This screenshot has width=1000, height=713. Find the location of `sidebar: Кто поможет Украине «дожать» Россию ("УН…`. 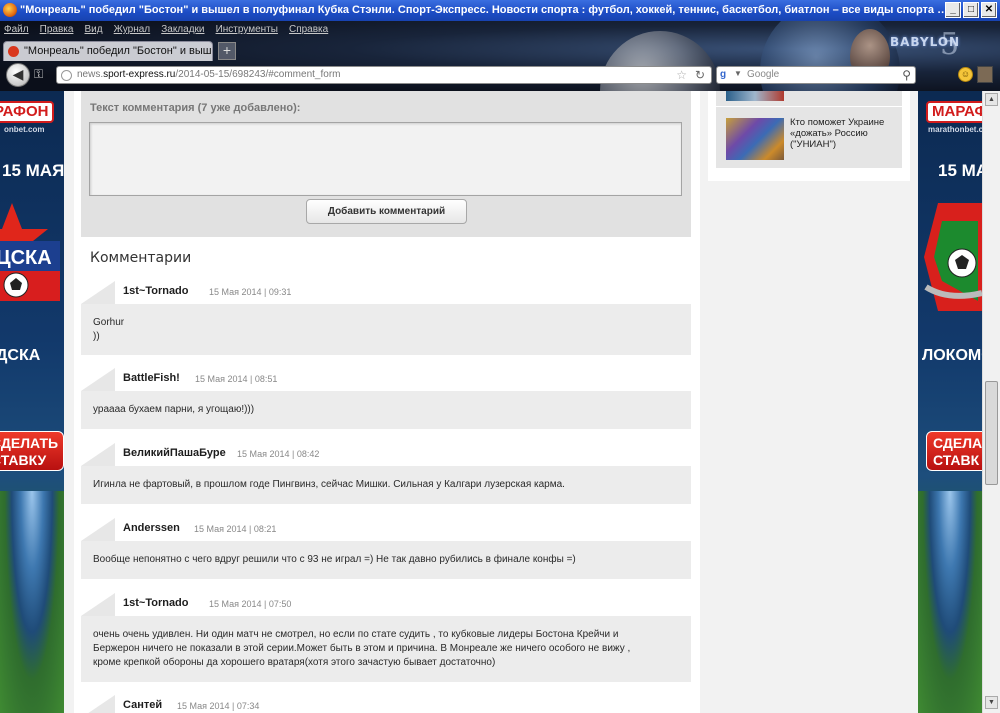

sidebar: Кто поможет Украине «дожать» Россию ("УН… is located at coordinates (809, 136).